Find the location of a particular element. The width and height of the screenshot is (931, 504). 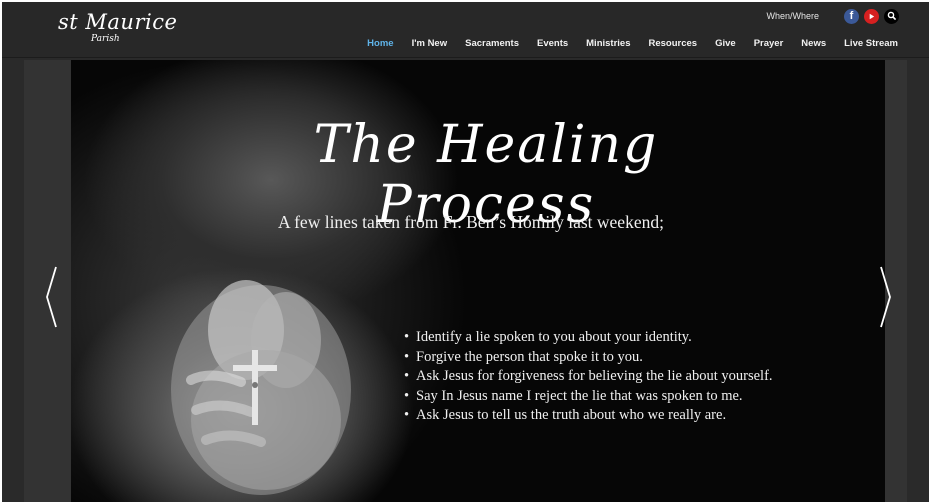

site-logo: st Maurice Parish is located at coordinates (117, 27).